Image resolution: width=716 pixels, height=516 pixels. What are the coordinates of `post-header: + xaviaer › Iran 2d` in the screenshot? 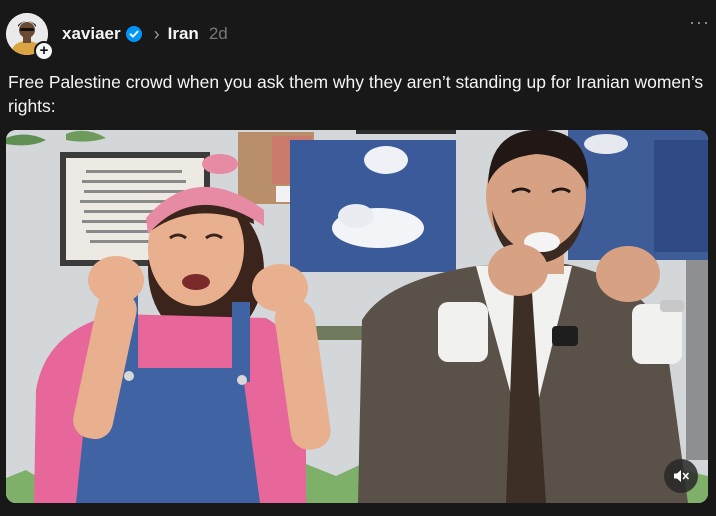 It's located at (357, 36).